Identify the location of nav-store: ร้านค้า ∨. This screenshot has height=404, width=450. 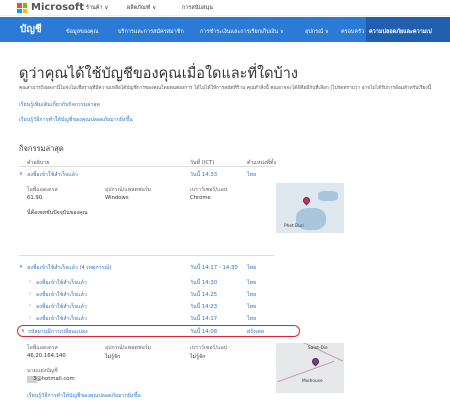
(97, 8).